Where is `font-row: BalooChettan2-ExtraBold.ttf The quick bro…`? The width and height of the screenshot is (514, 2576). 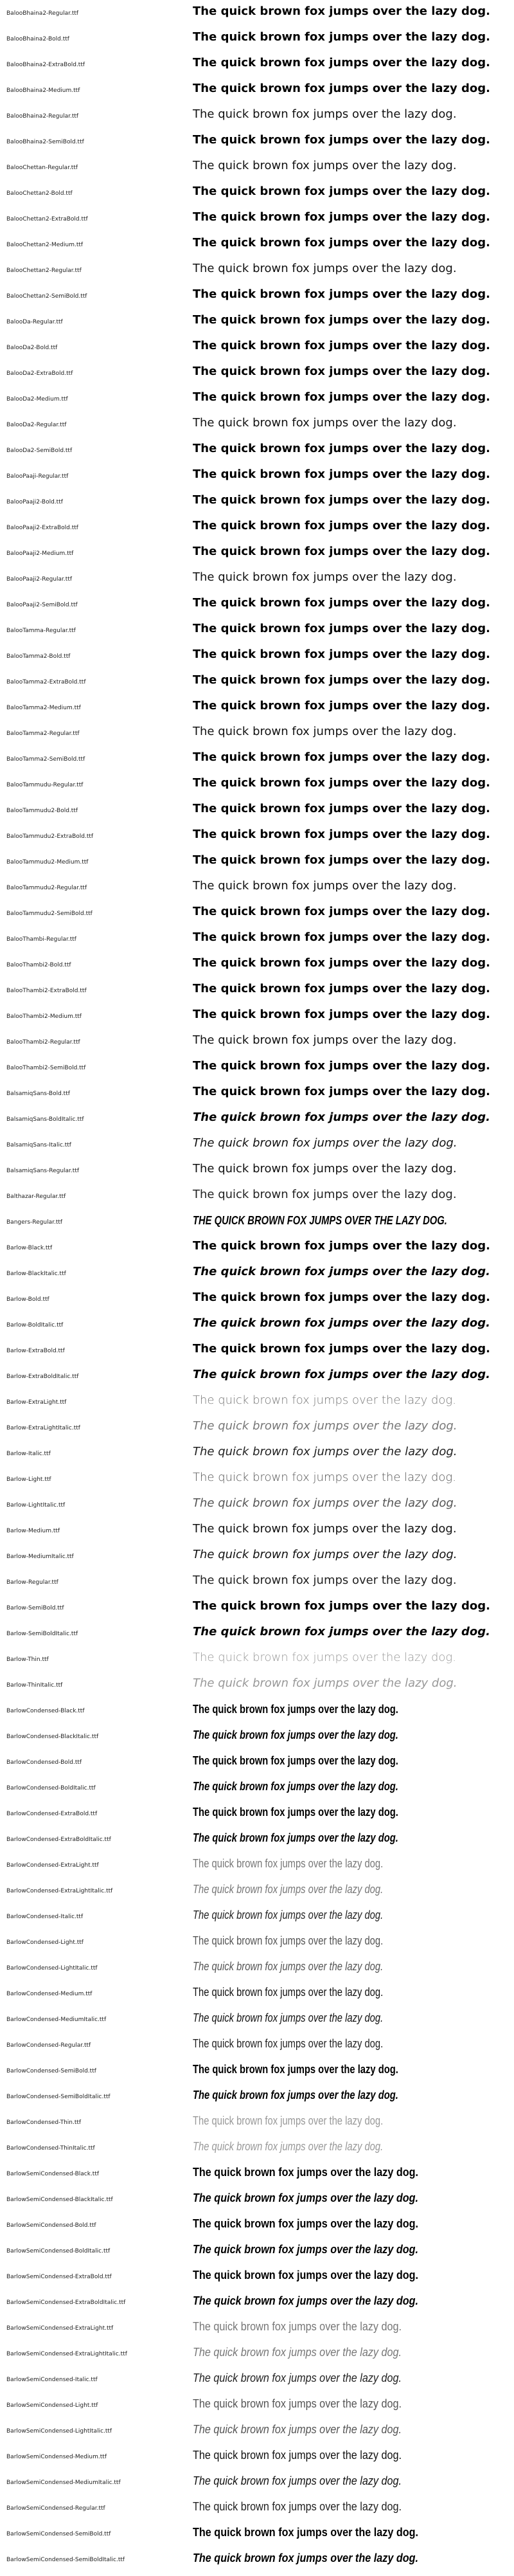
font-row: BalooChettan2-ExtraBold.ttf The quick bro… is located at coordinates (257, 222).